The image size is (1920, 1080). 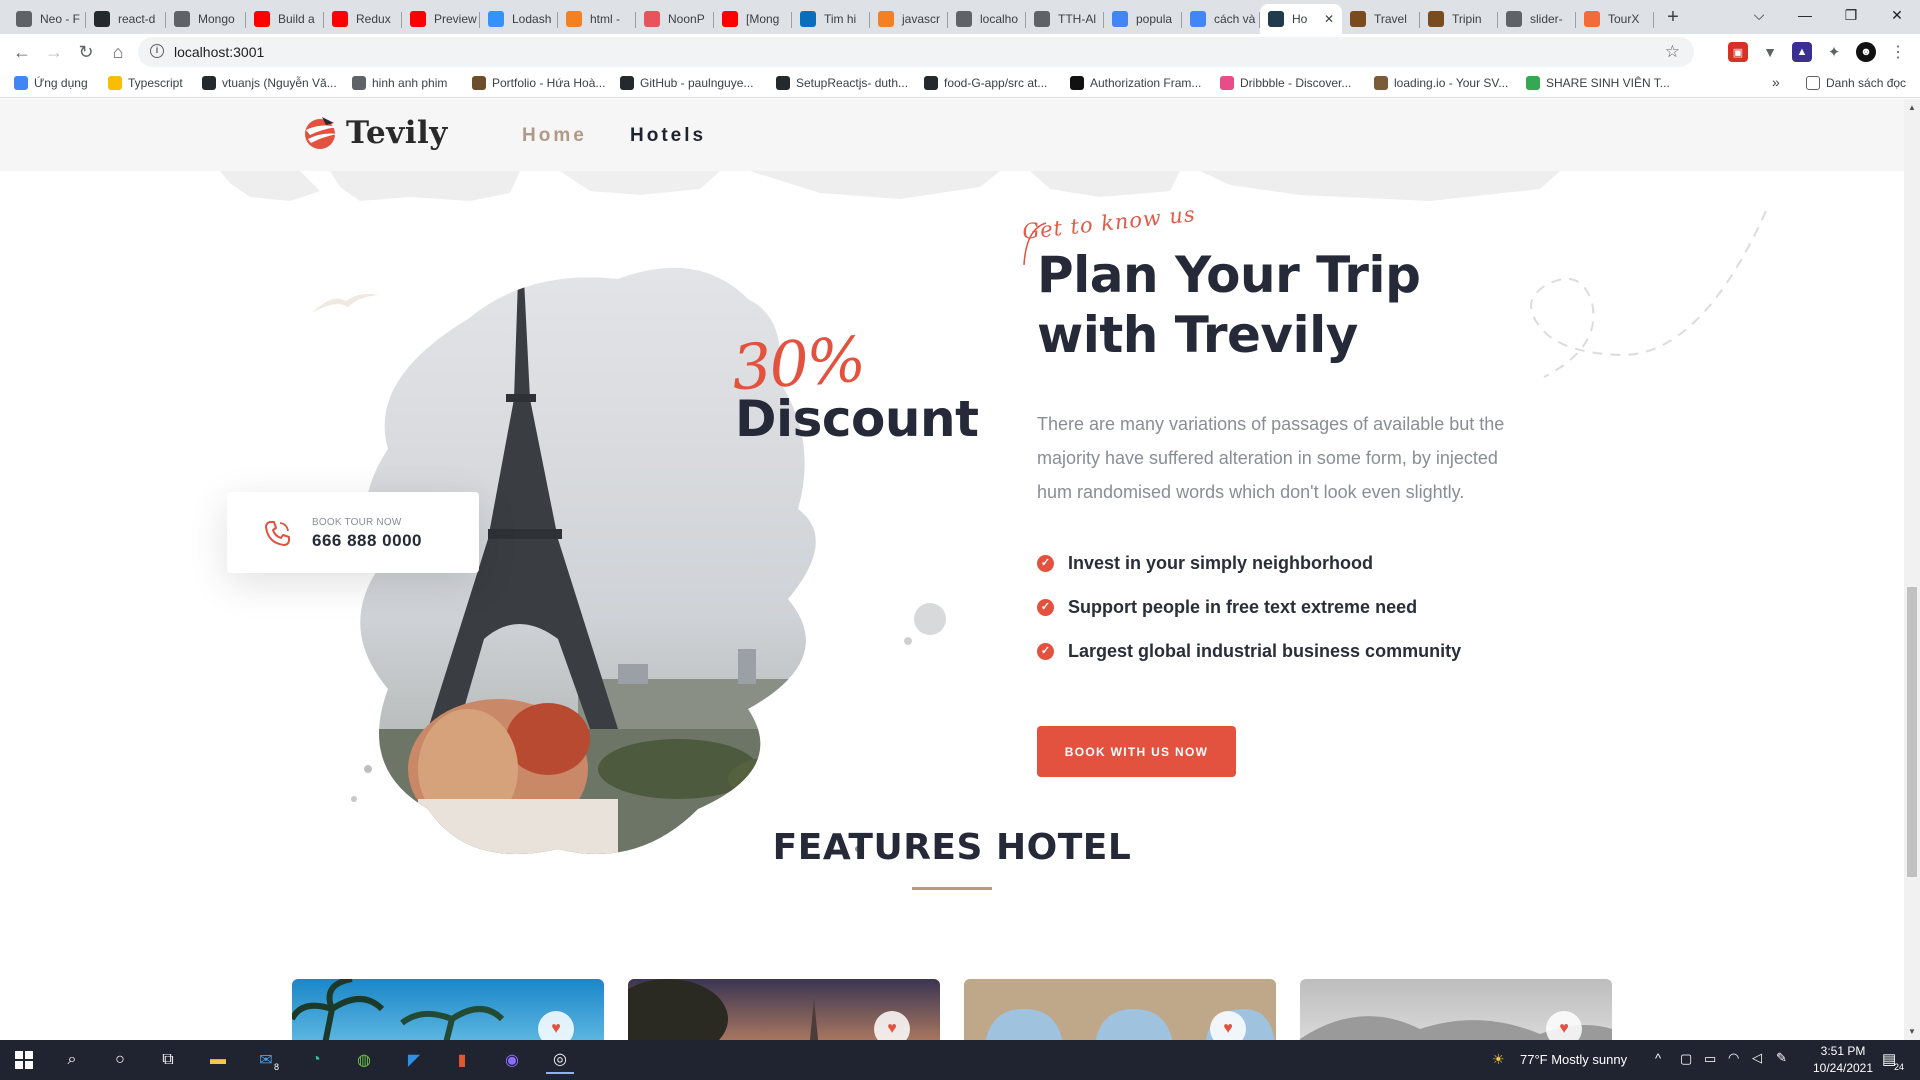 I want to click on clock-date: 10/24/2021, so click(x=1843, y=1068).